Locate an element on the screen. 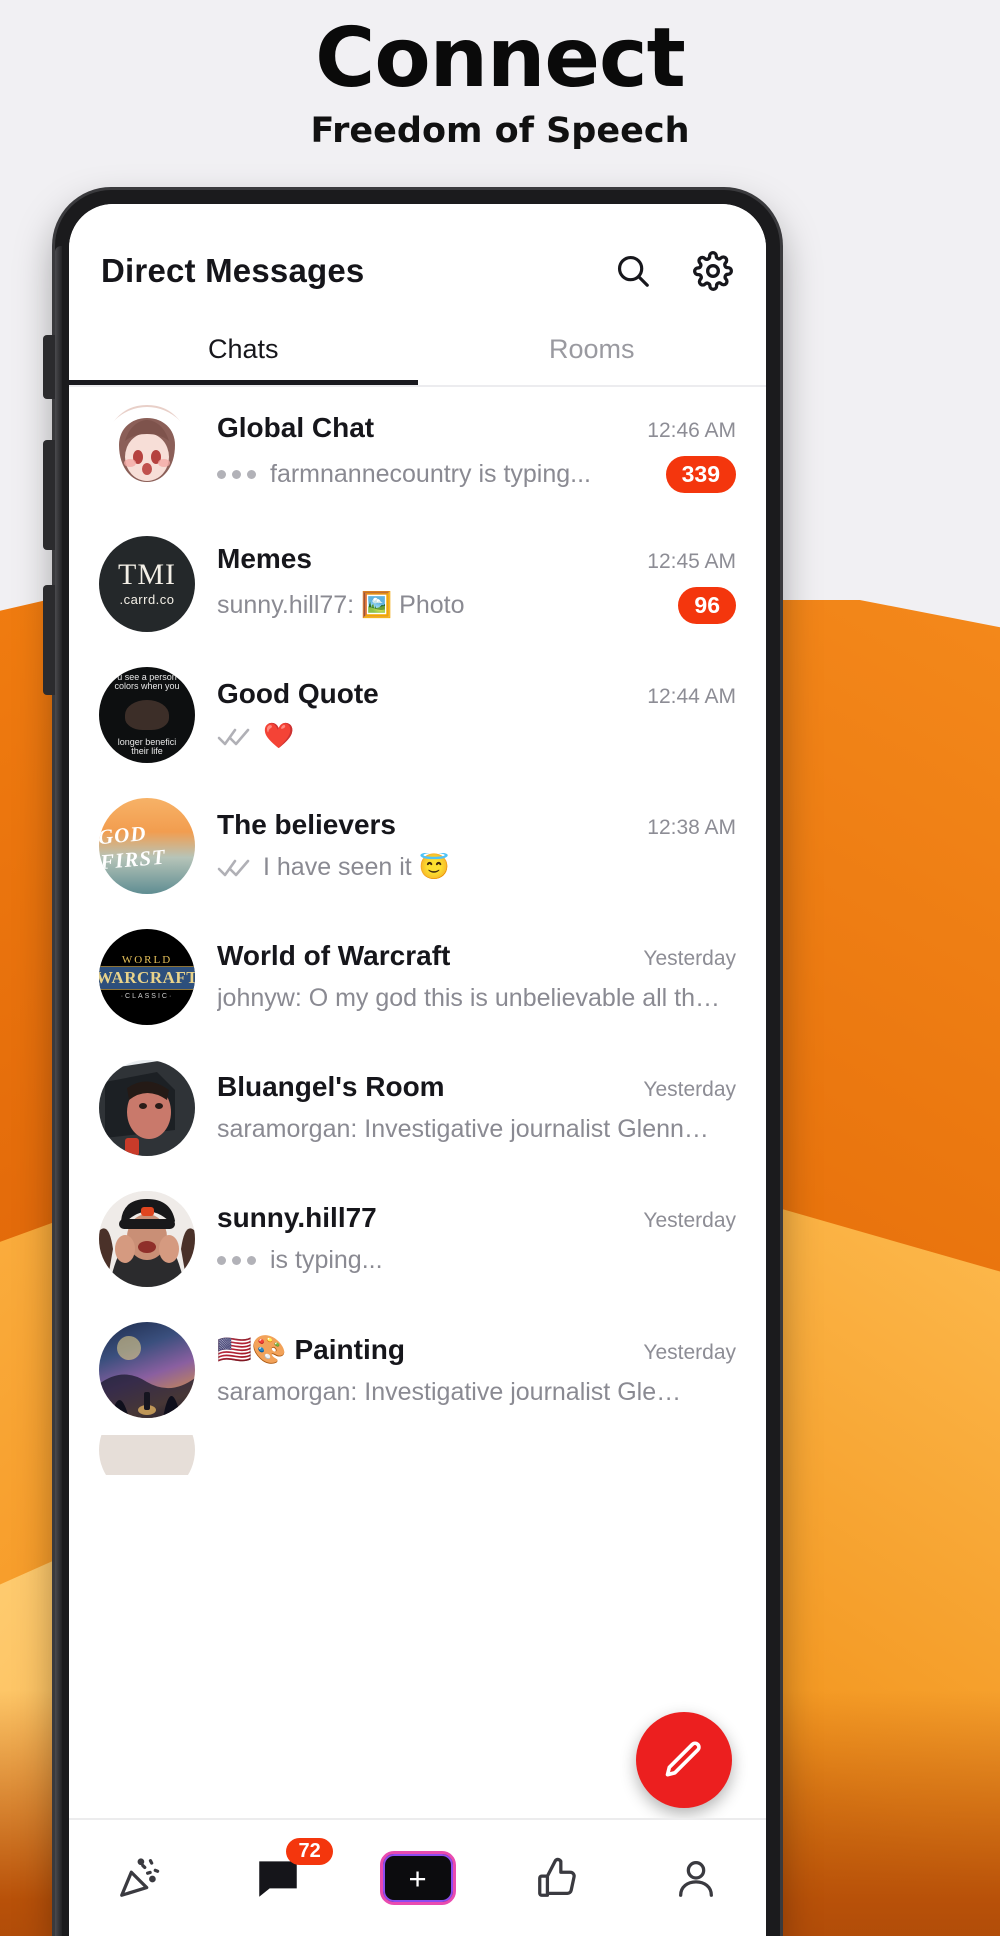  app-header: Direct Messages is located at coordinates (417, 258).